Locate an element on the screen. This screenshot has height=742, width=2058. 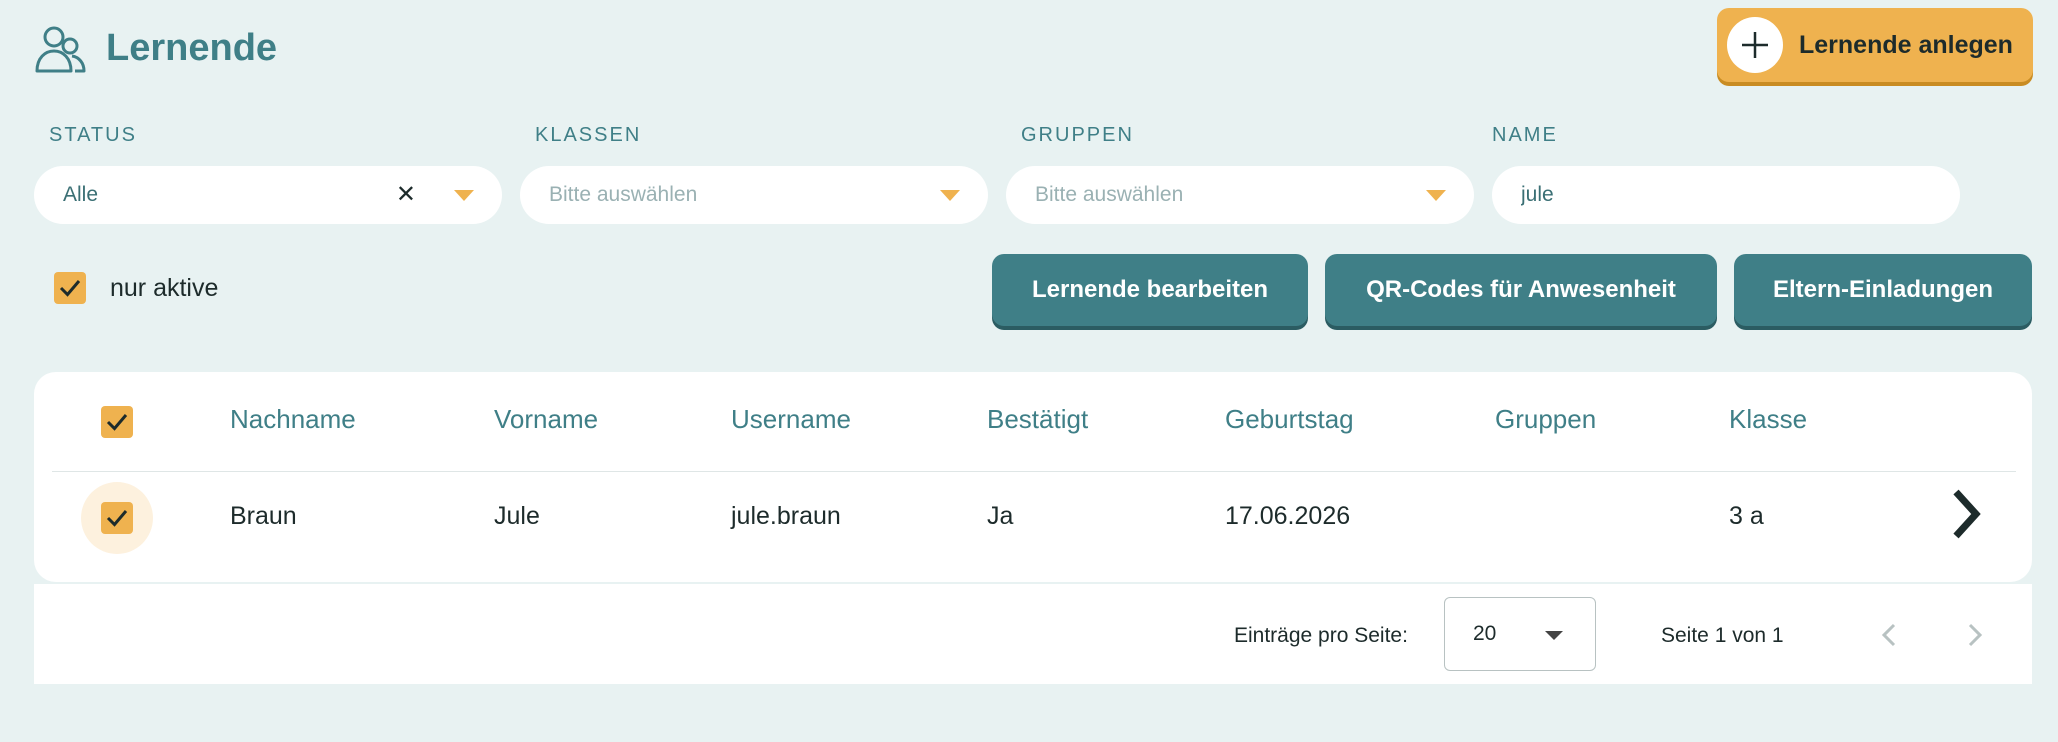
status-select-value: Alle is located at coordinates (81, 194).